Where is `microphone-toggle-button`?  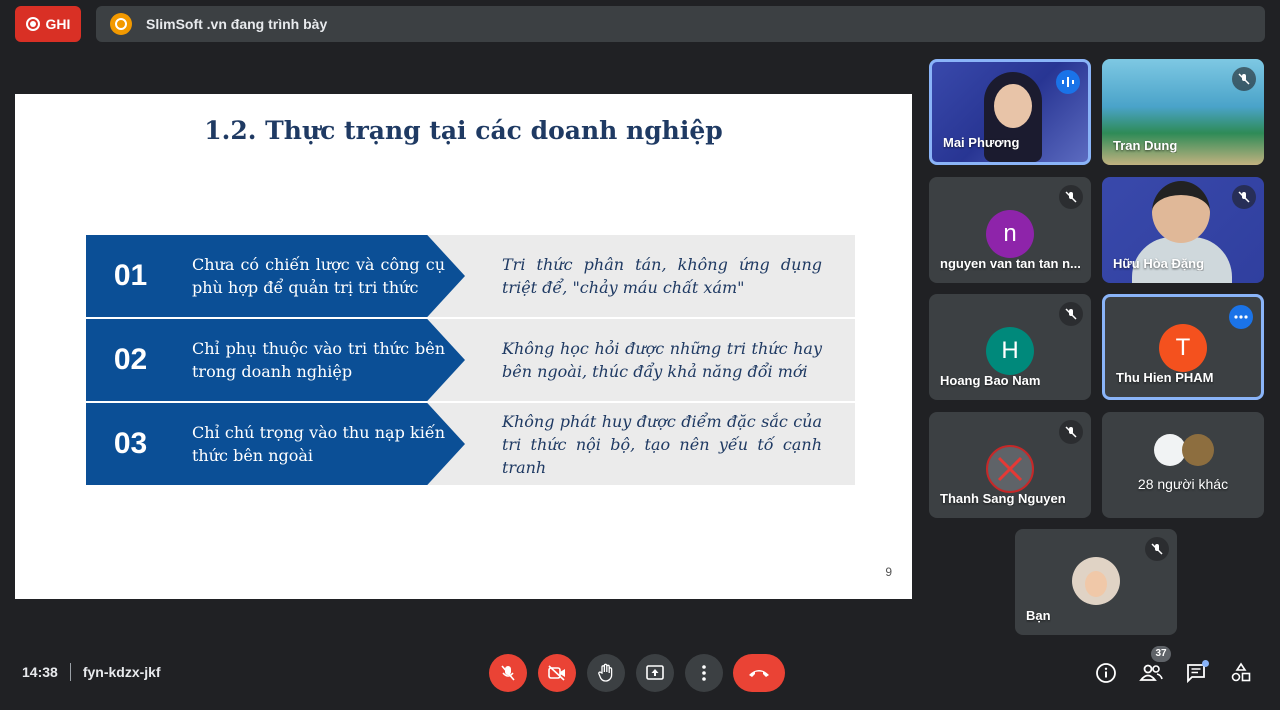
microphone-toggle-button is located at coordinates (508, 673).